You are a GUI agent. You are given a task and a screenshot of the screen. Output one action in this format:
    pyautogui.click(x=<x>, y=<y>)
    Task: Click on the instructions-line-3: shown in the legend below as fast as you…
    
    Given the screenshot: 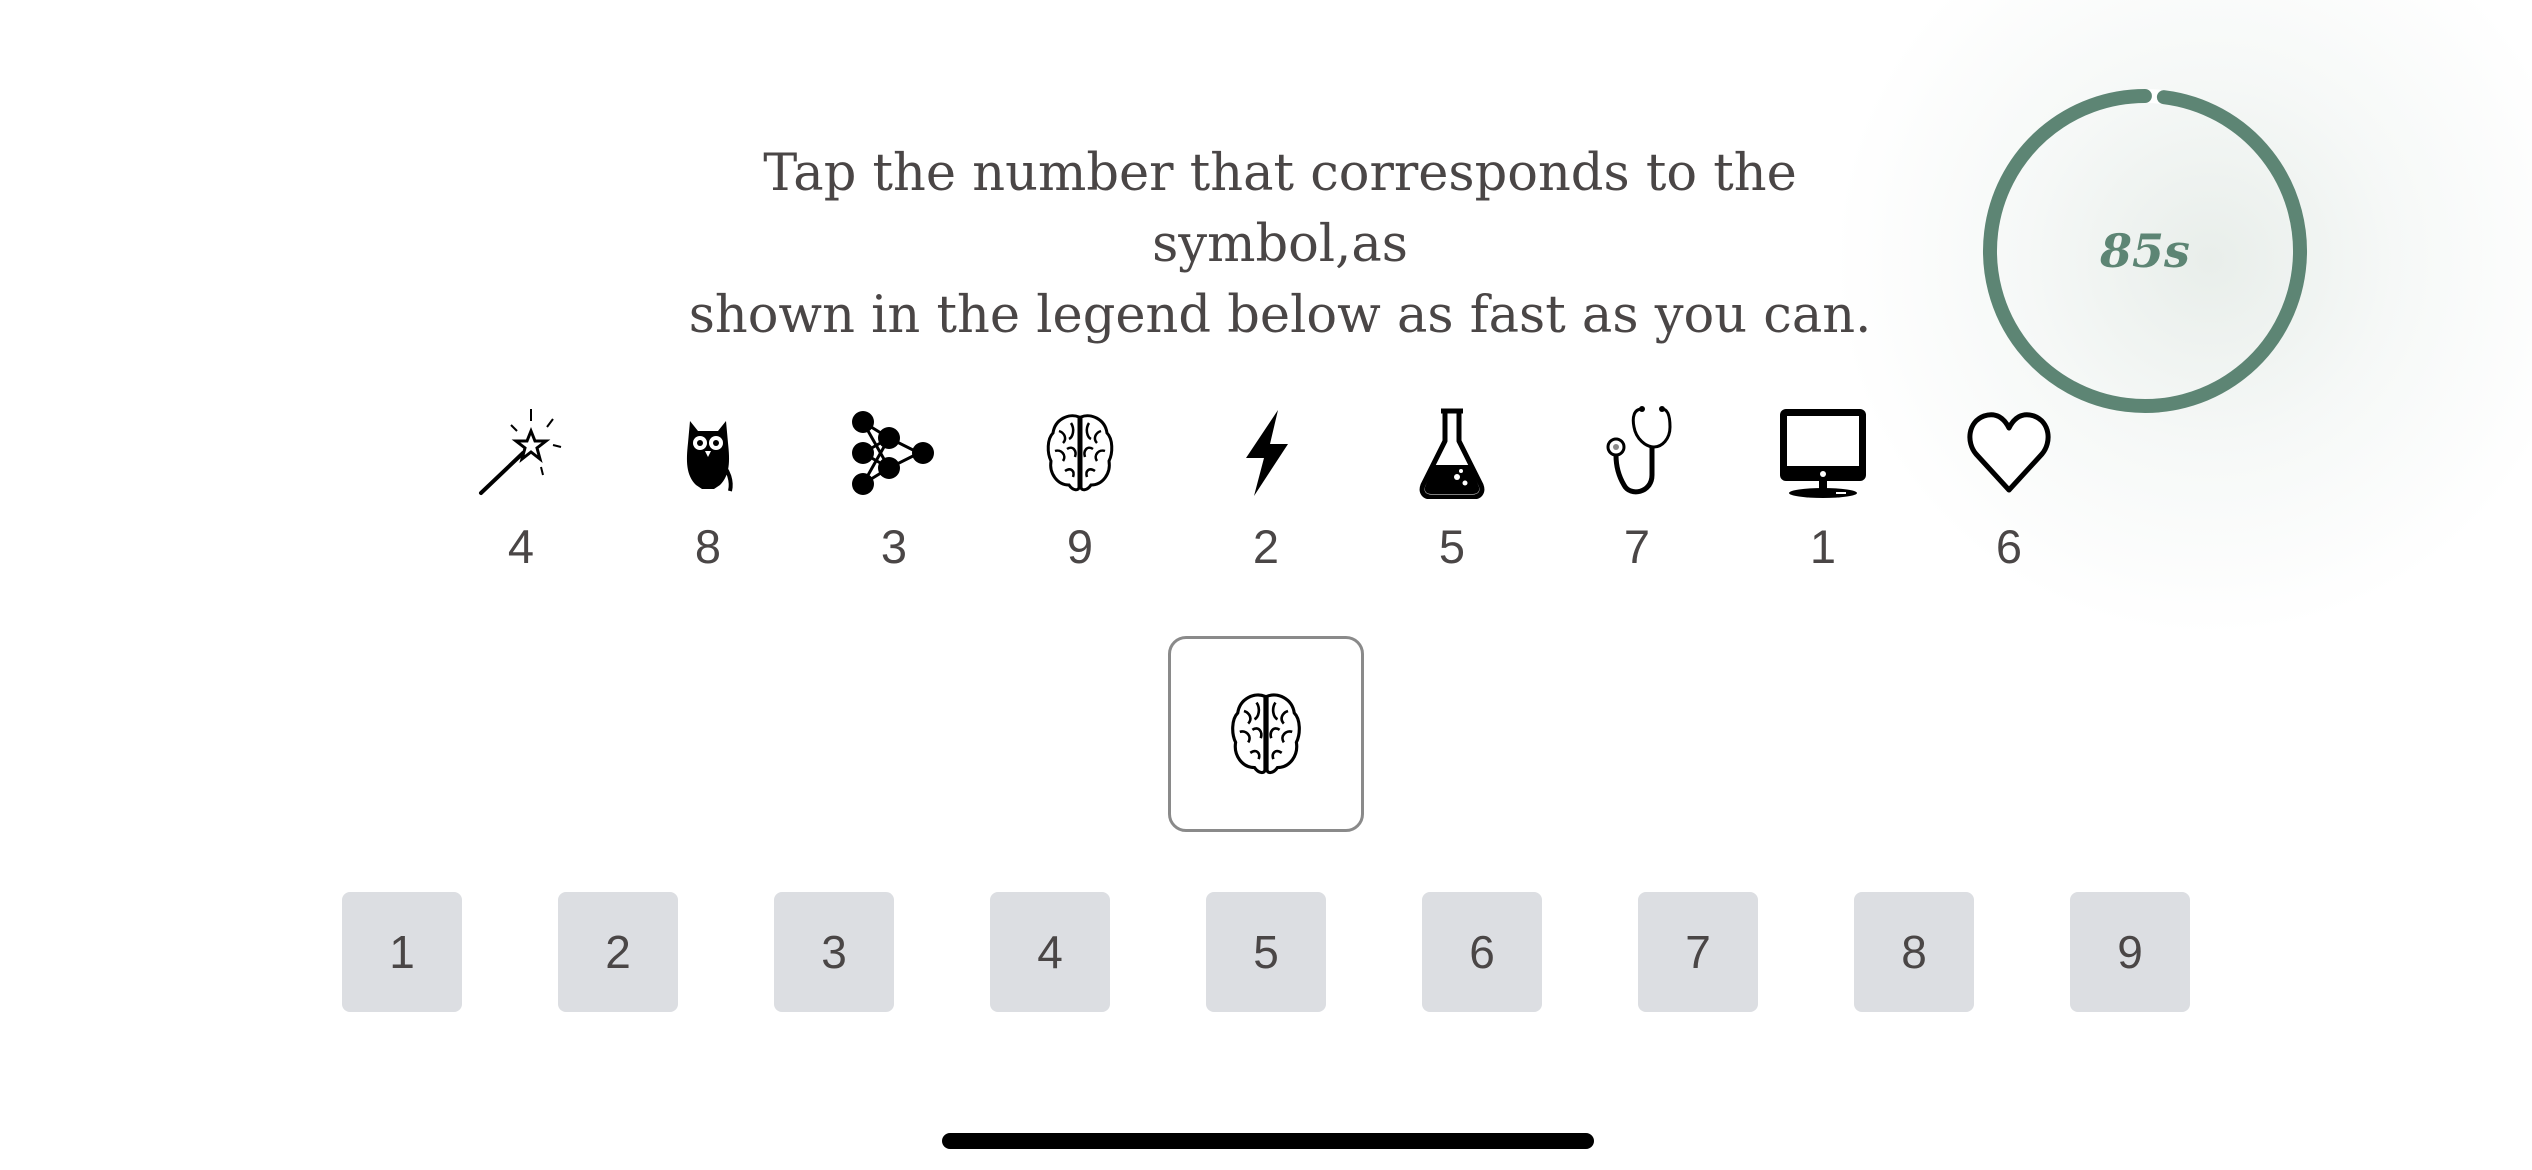 What is the action you would take?
    pyautogui.click(x=1280, y=315)
    